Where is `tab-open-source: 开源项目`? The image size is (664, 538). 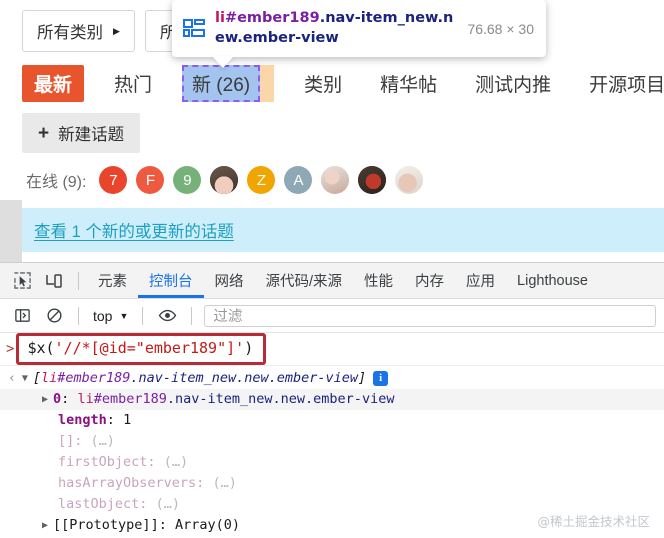 tab-open-source: 开源项目 is located at coordinates (622, 83).